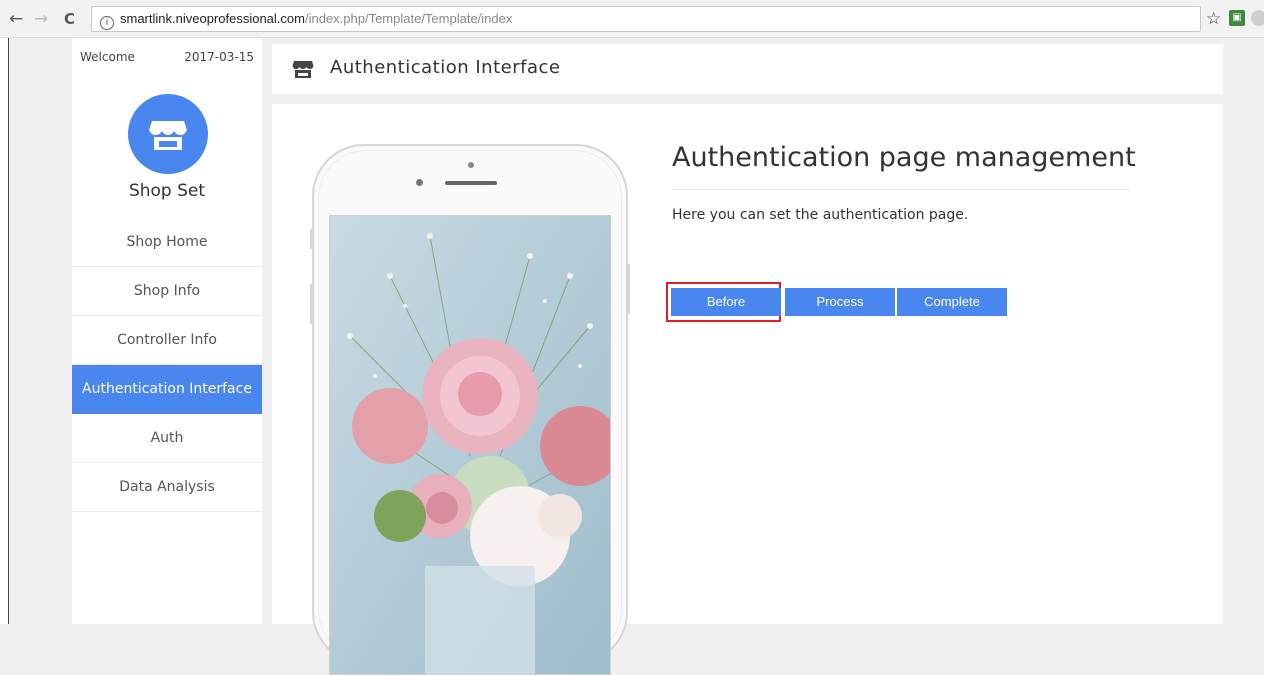 The width and height of the screenshot is (1264, 675). I want to click on extension-icon: ▣, so click(1237, 18).